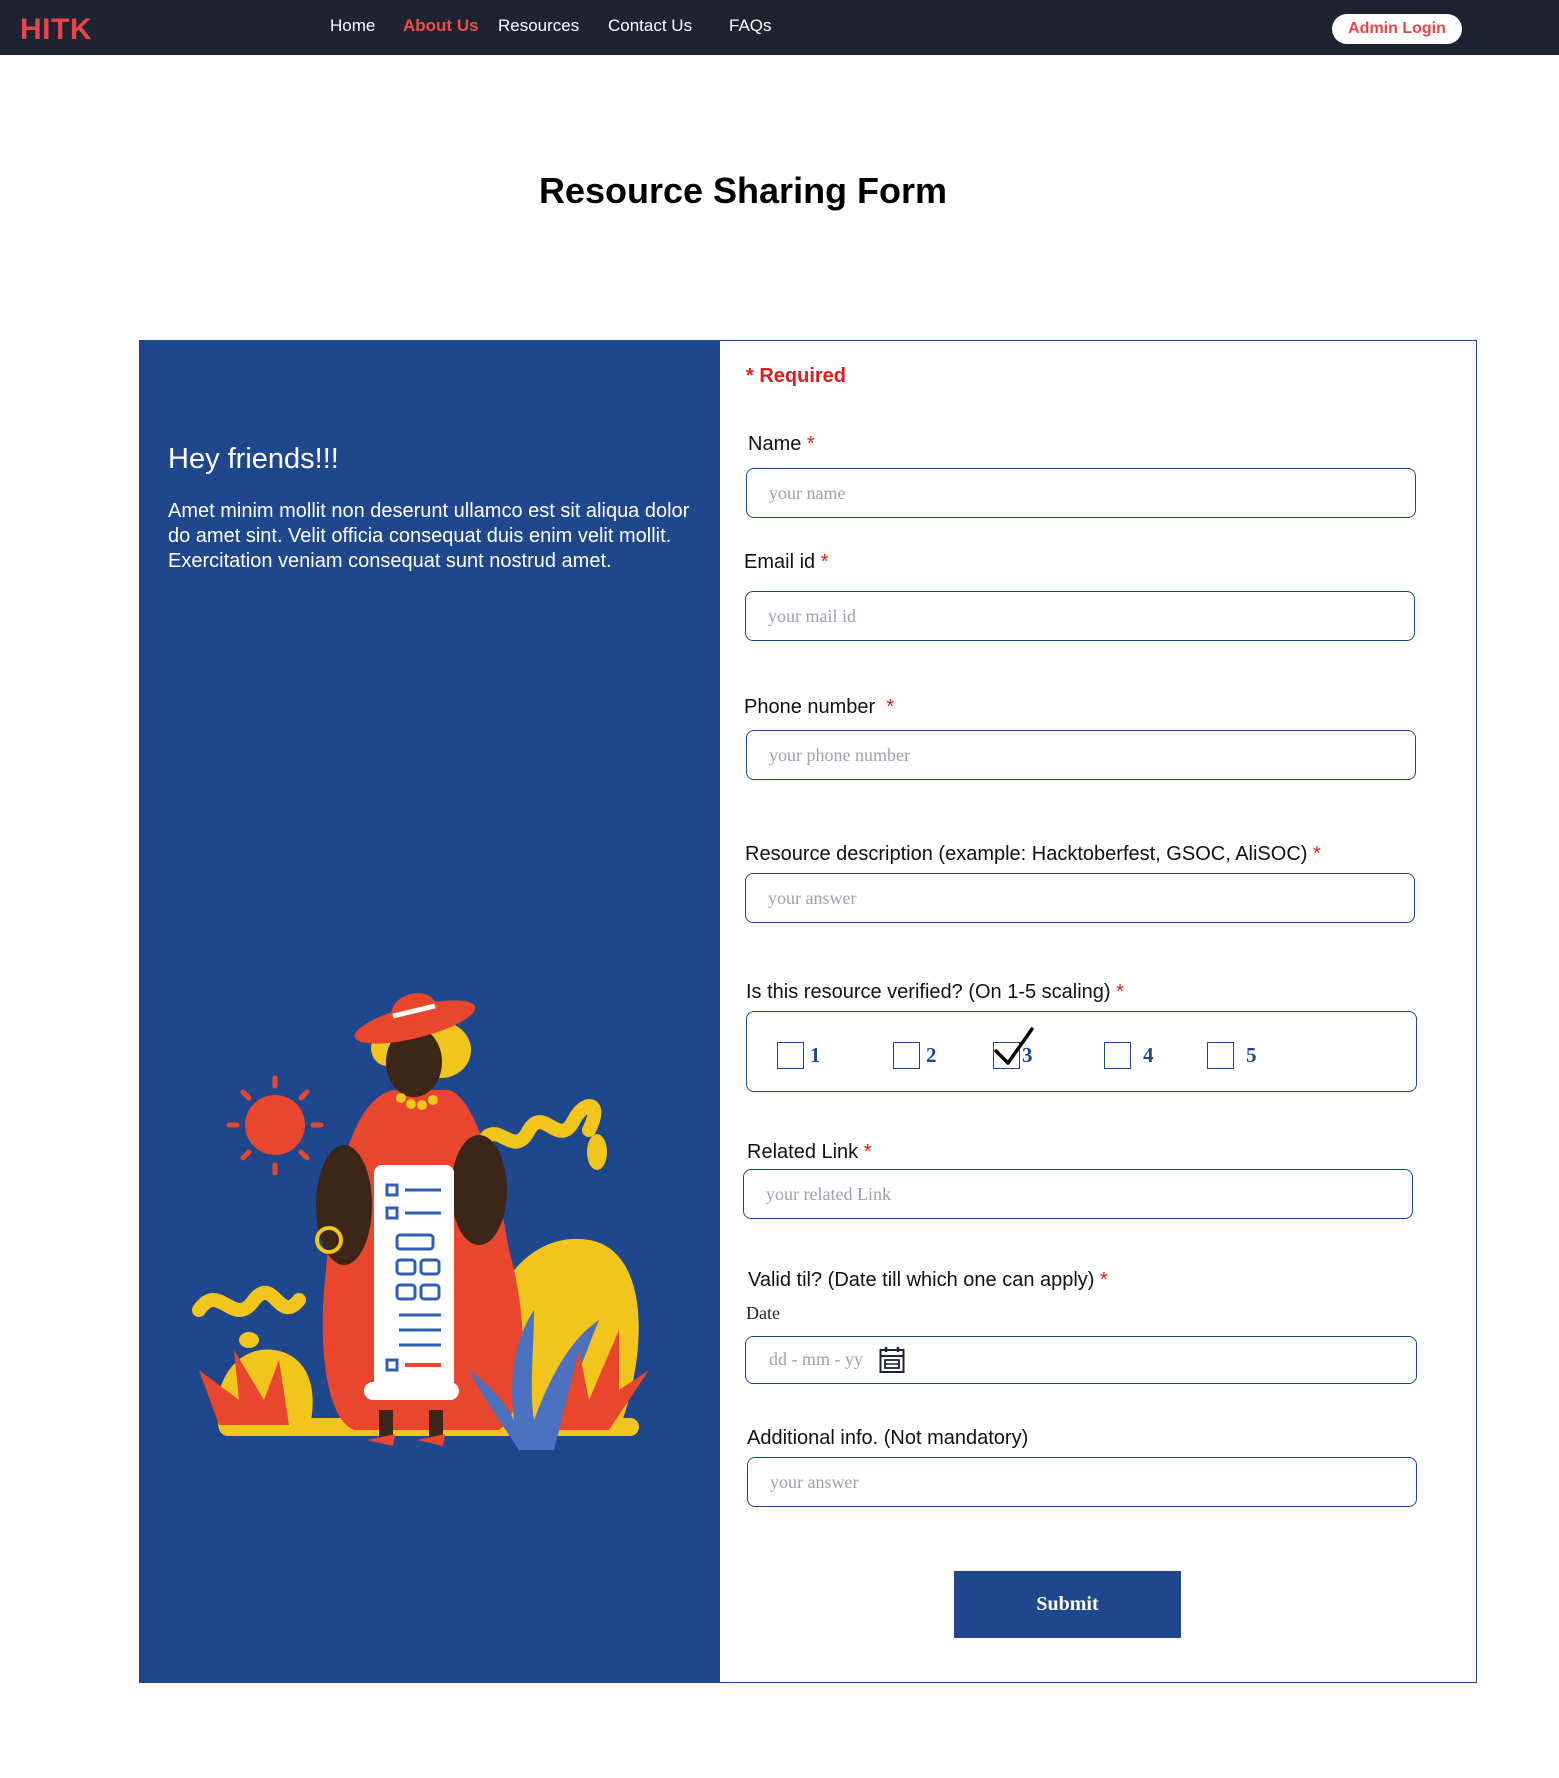  What do you see at coordinates (815, 1055) in the screenshot?
I see `scale-option-label: 1` at bounding box center [815, 1055].